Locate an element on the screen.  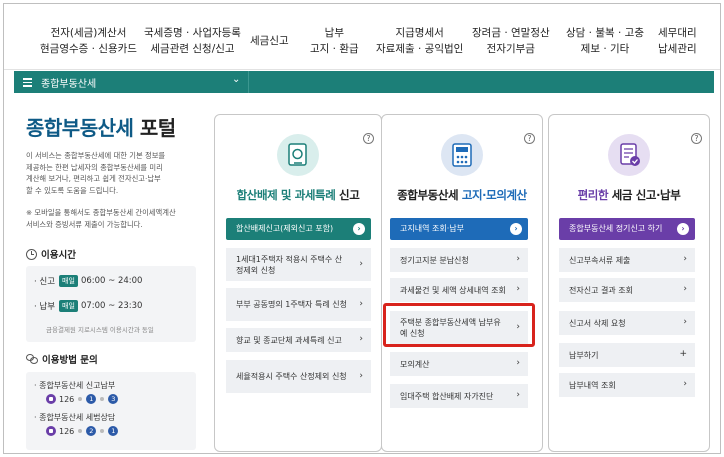
list-item: 모의계산 › is located at coordinates (459, 364).